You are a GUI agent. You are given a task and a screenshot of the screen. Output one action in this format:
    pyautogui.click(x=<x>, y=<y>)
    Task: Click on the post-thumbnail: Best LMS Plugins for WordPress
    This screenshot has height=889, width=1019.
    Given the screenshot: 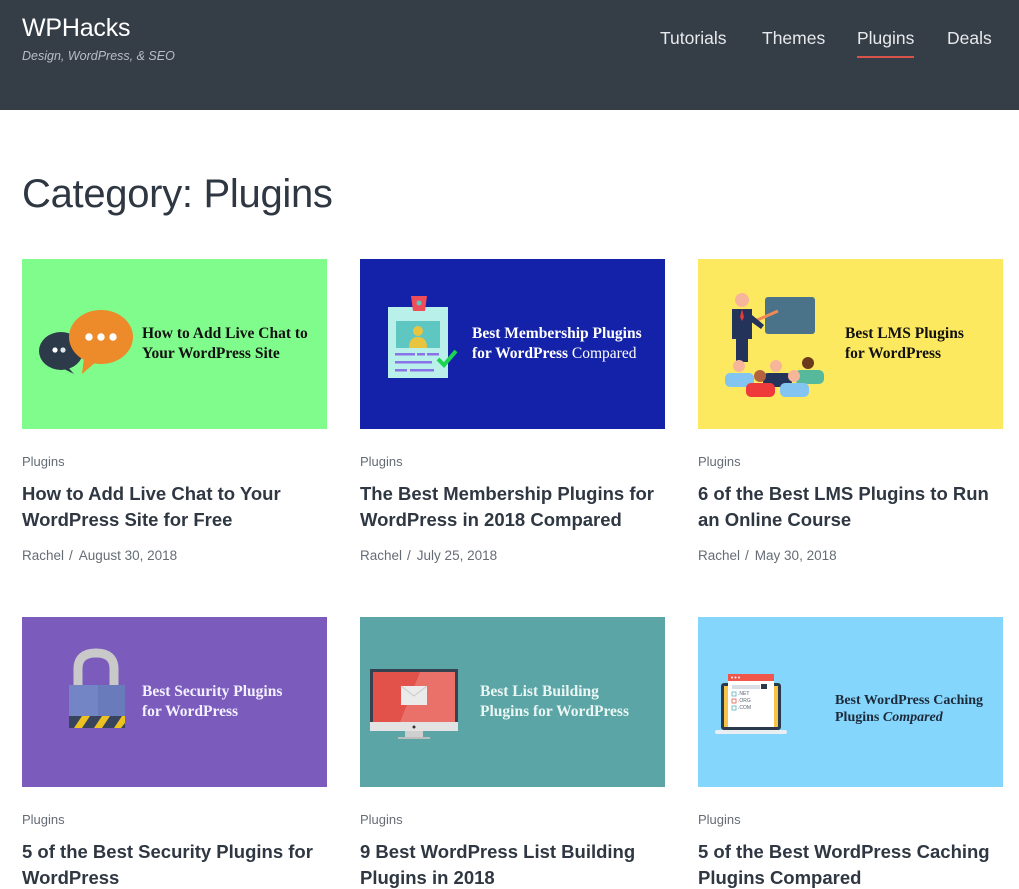 What is the action you would take?
    pyautogui.click(x=850, y=344)
    